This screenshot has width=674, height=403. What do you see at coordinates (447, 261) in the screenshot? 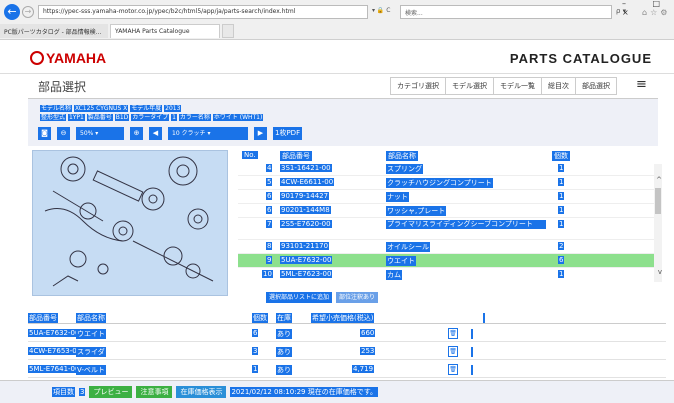
I see `table-row-selected: 9 5UA-E7632-00 ウエイト 6` at bounding box center [447, 261].